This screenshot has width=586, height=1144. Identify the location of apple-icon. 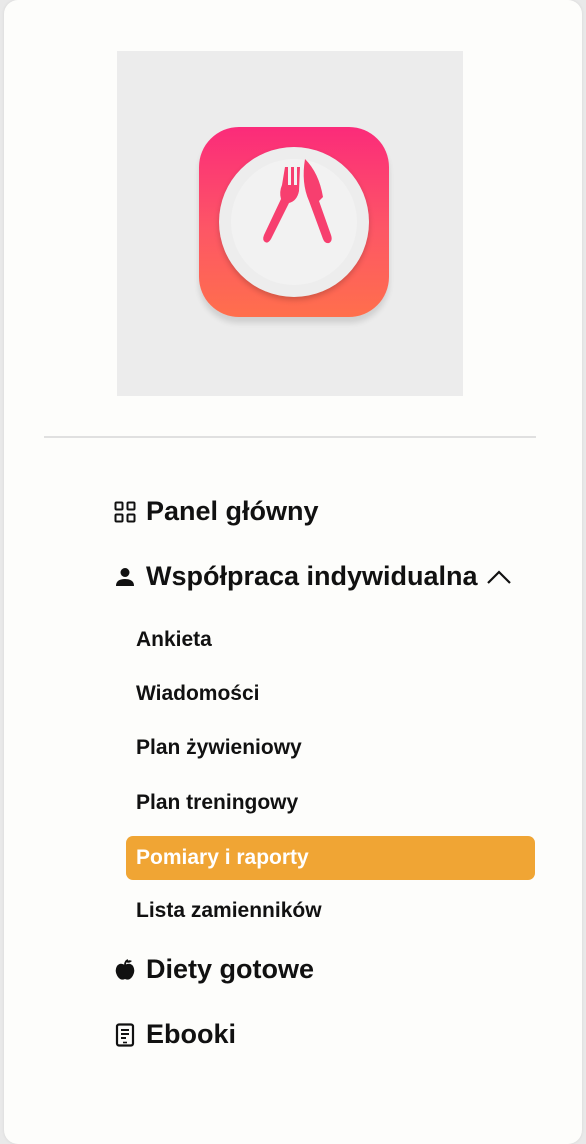
(125, 970).